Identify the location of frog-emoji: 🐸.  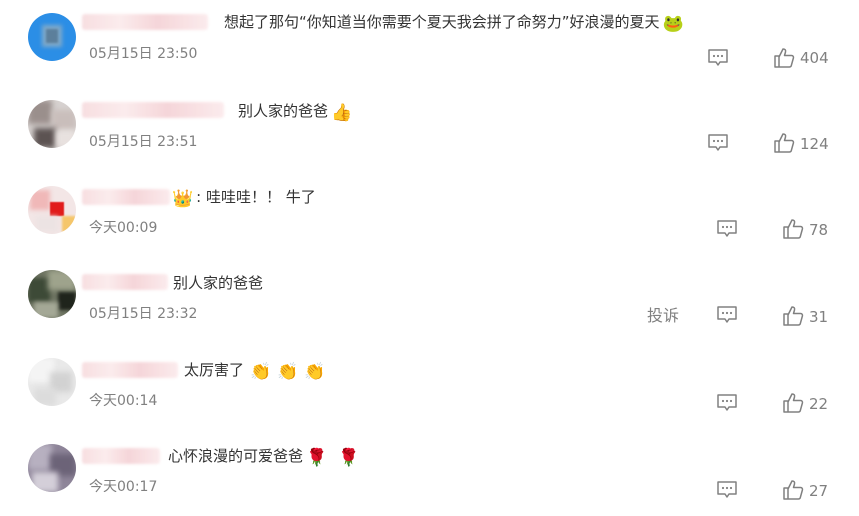
(673, 24).